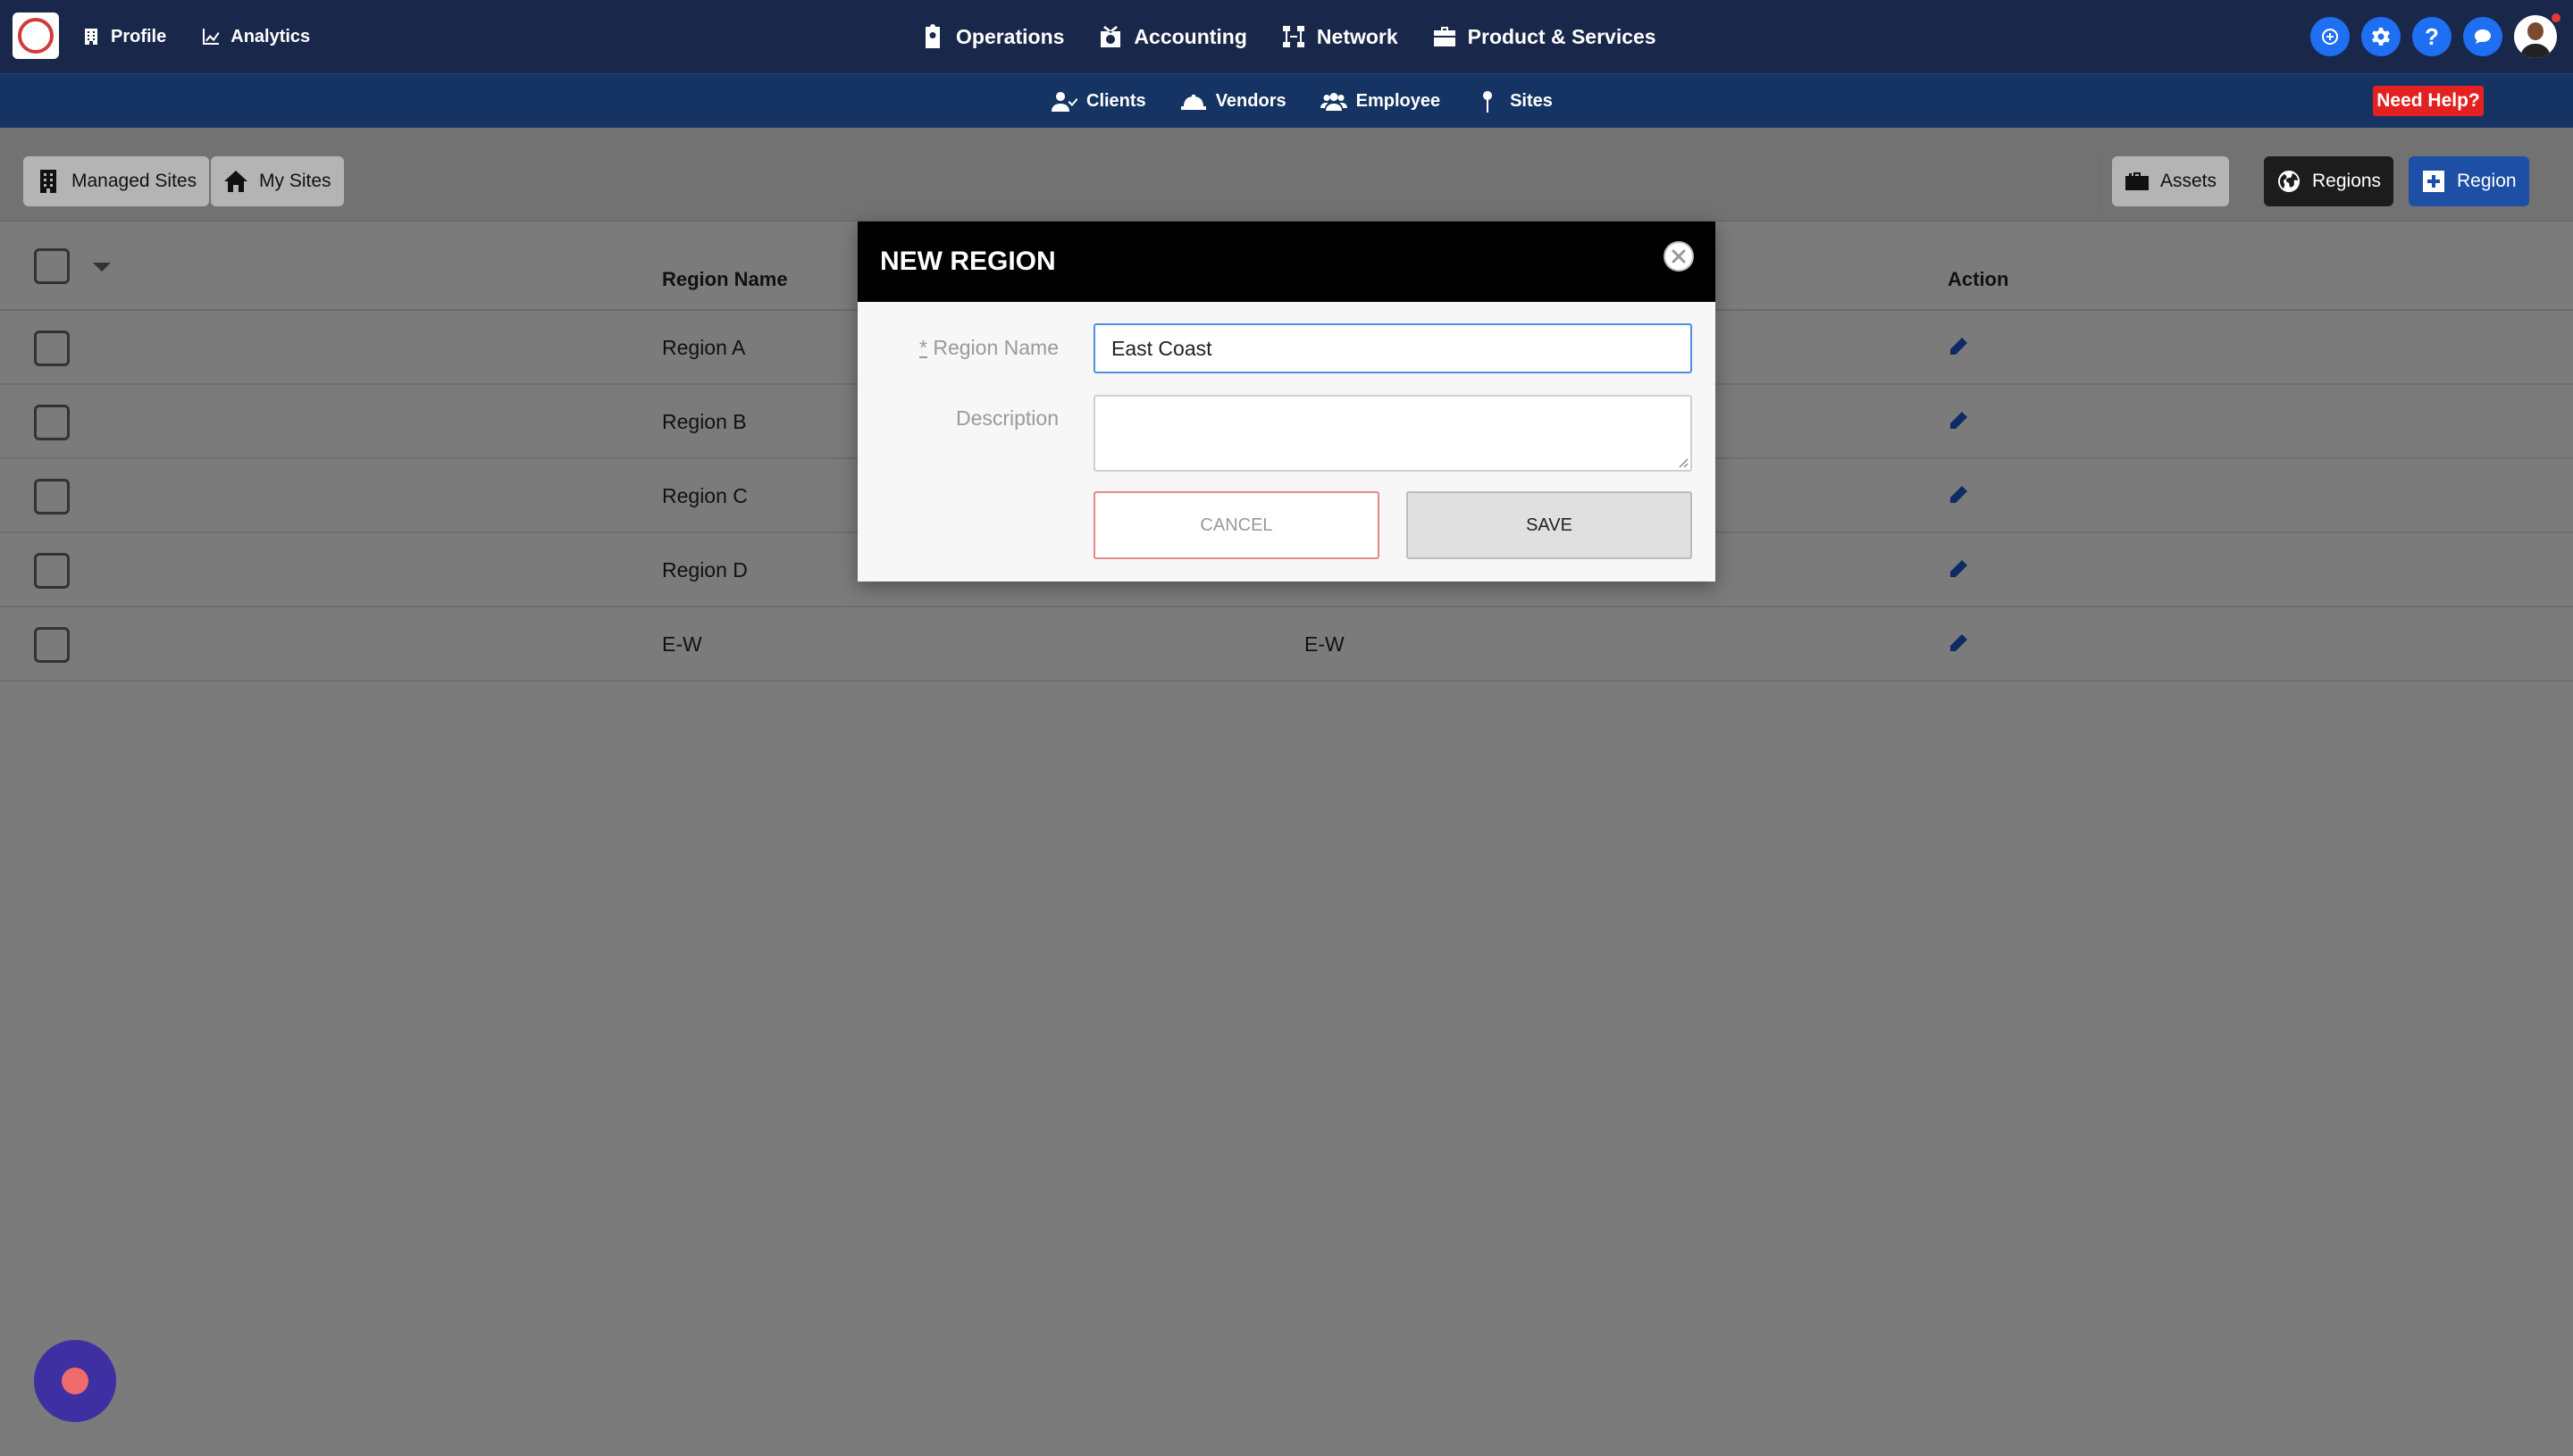 The width and height of the screenshot is (2573, 1456). Describe the element at coordinates (1286, 262) in the screenshot. I see `dialog-header: NEW REGION` at that location.